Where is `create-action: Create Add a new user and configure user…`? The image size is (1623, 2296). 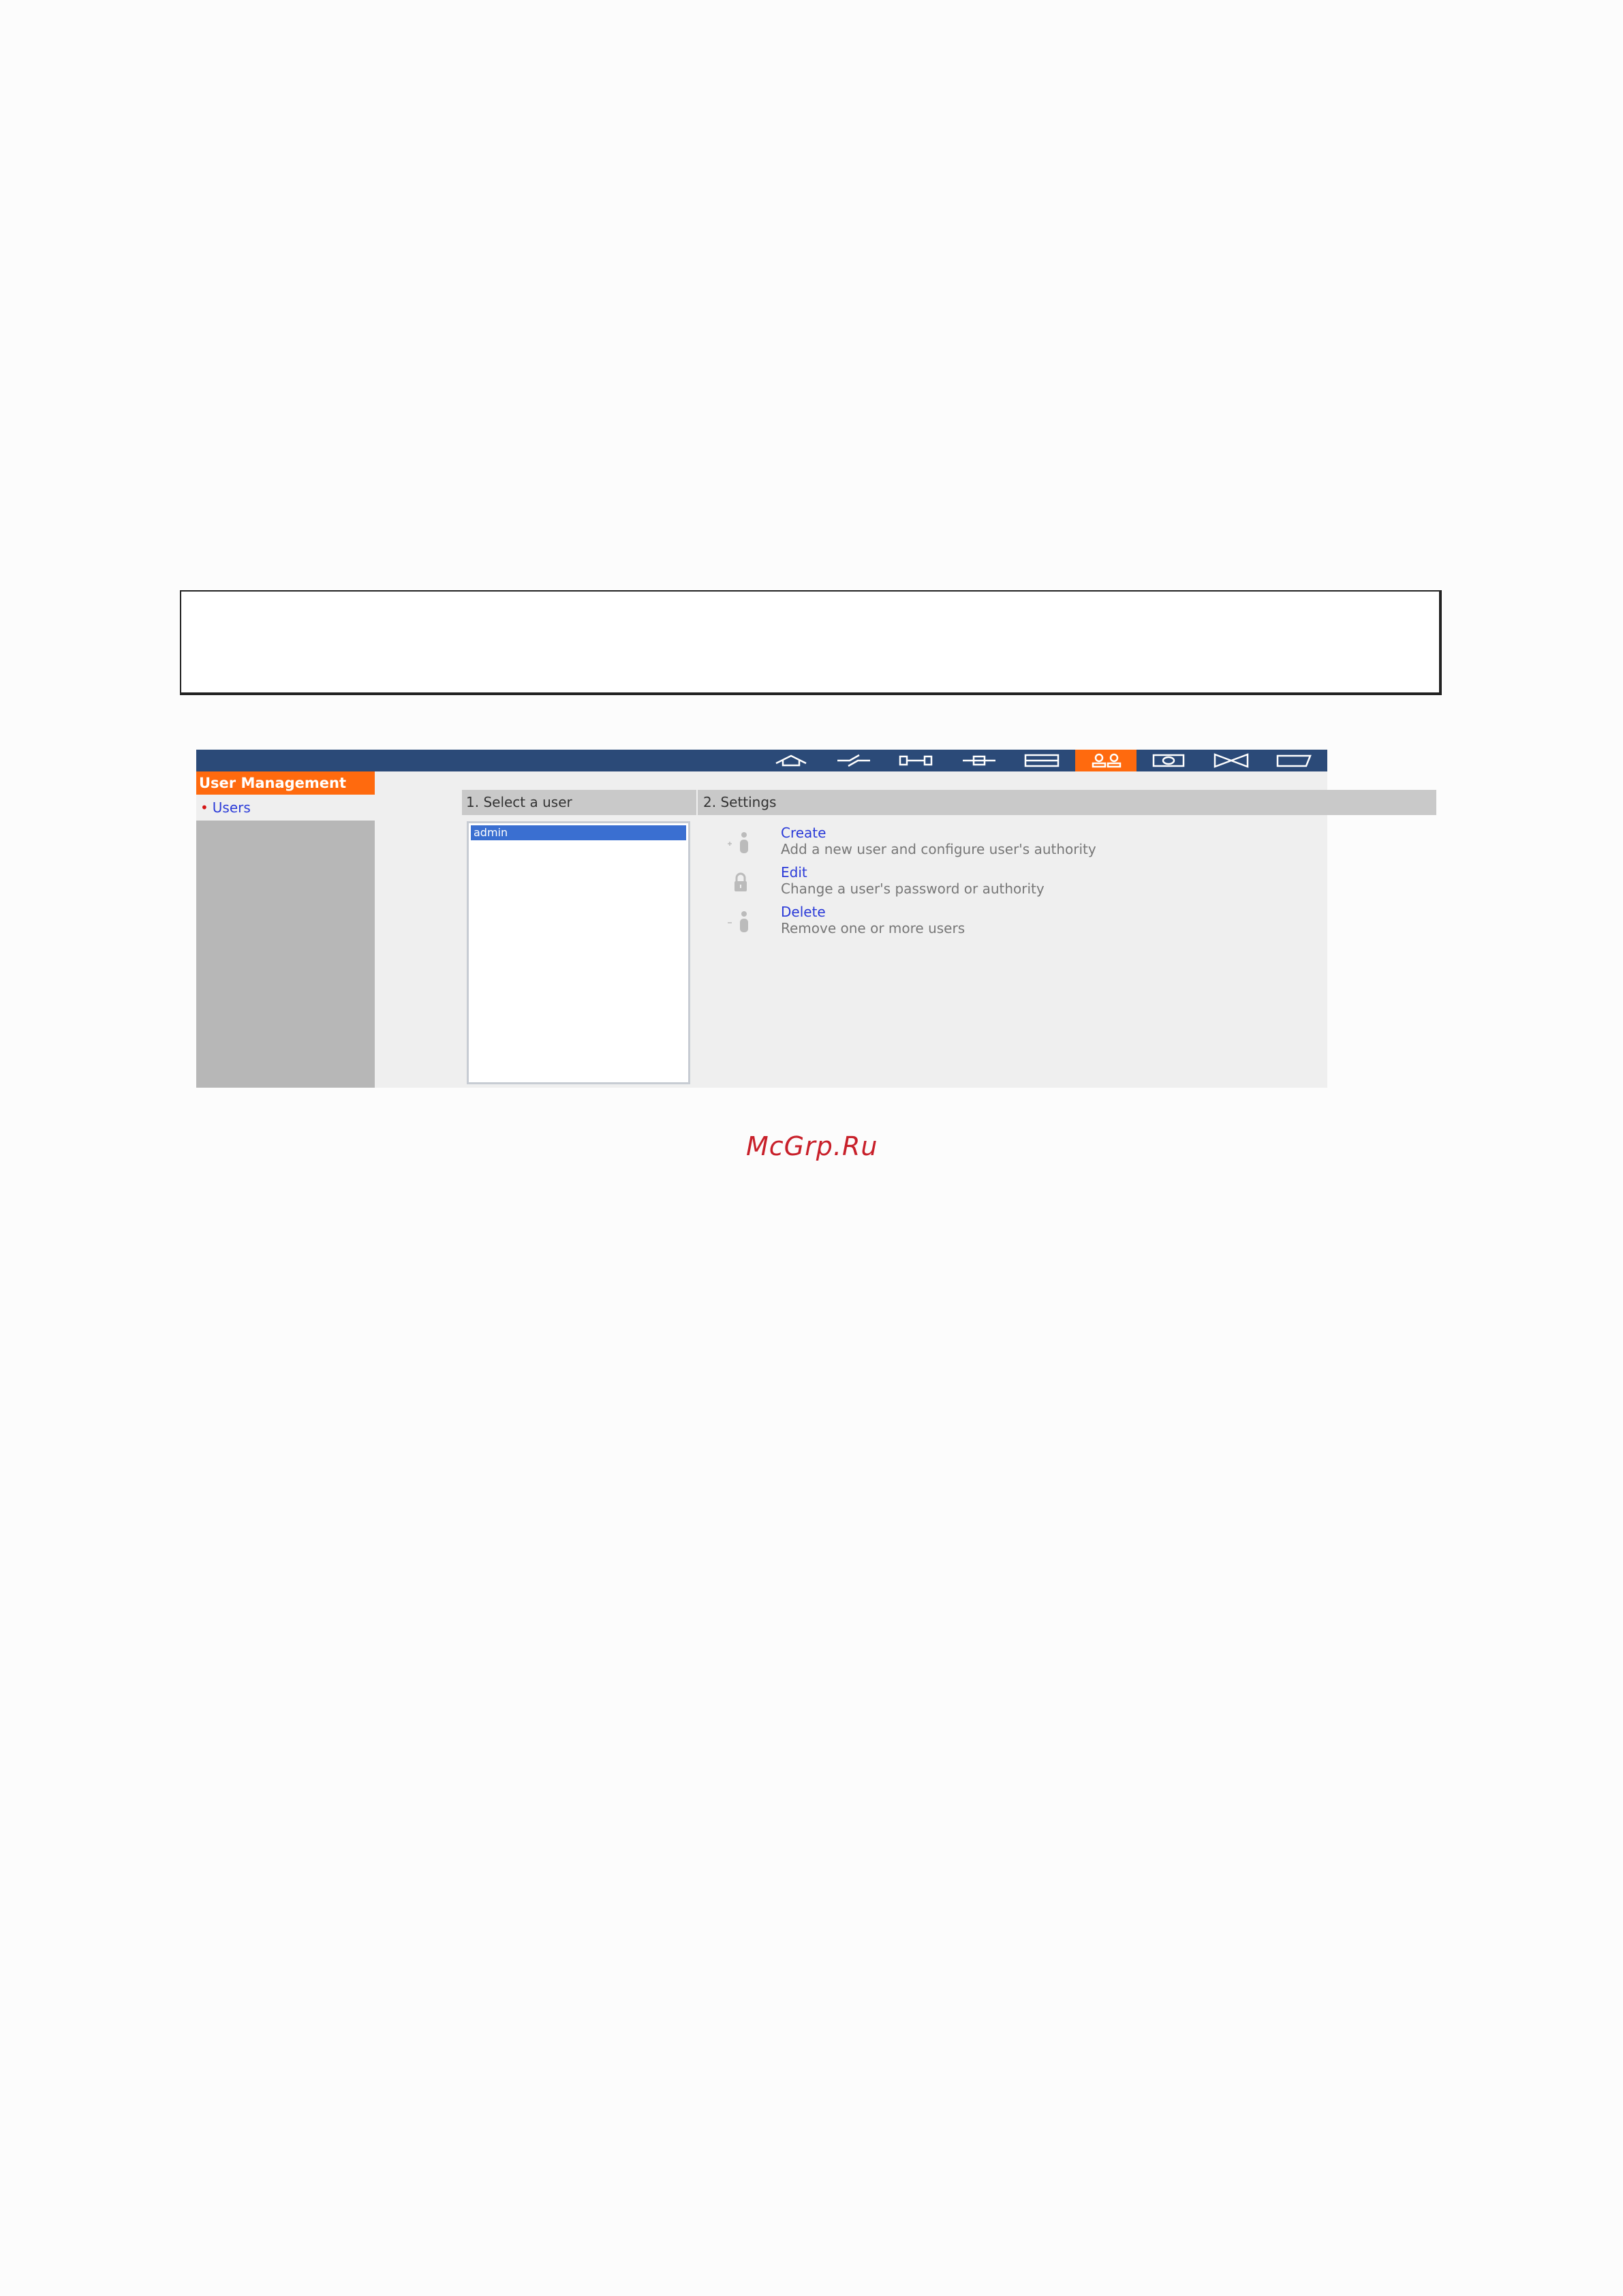 create-action: Create Add a new user and configure user… is located at coordinates (928, 842).